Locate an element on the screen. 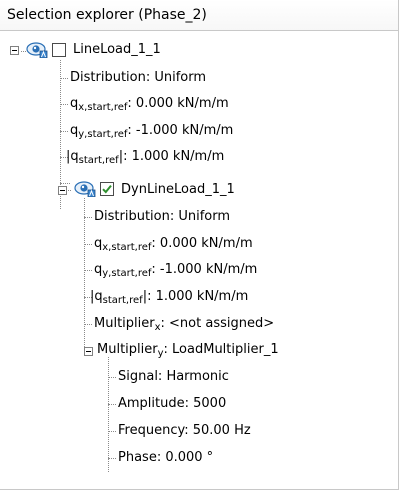  lineload-distribution: Distribution: Uniform is located at coordinates (138, 77).